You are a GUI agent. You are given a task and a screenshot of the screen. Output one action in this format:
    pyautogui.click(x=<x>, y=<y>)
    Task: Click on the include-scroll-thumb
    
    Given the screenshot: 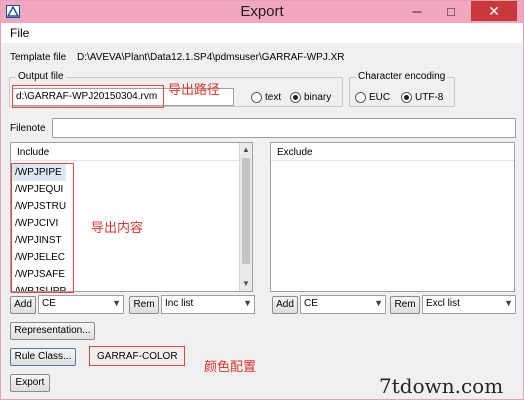 What is the action you would take?
    pyautogui.click(x=246, y=211)
    